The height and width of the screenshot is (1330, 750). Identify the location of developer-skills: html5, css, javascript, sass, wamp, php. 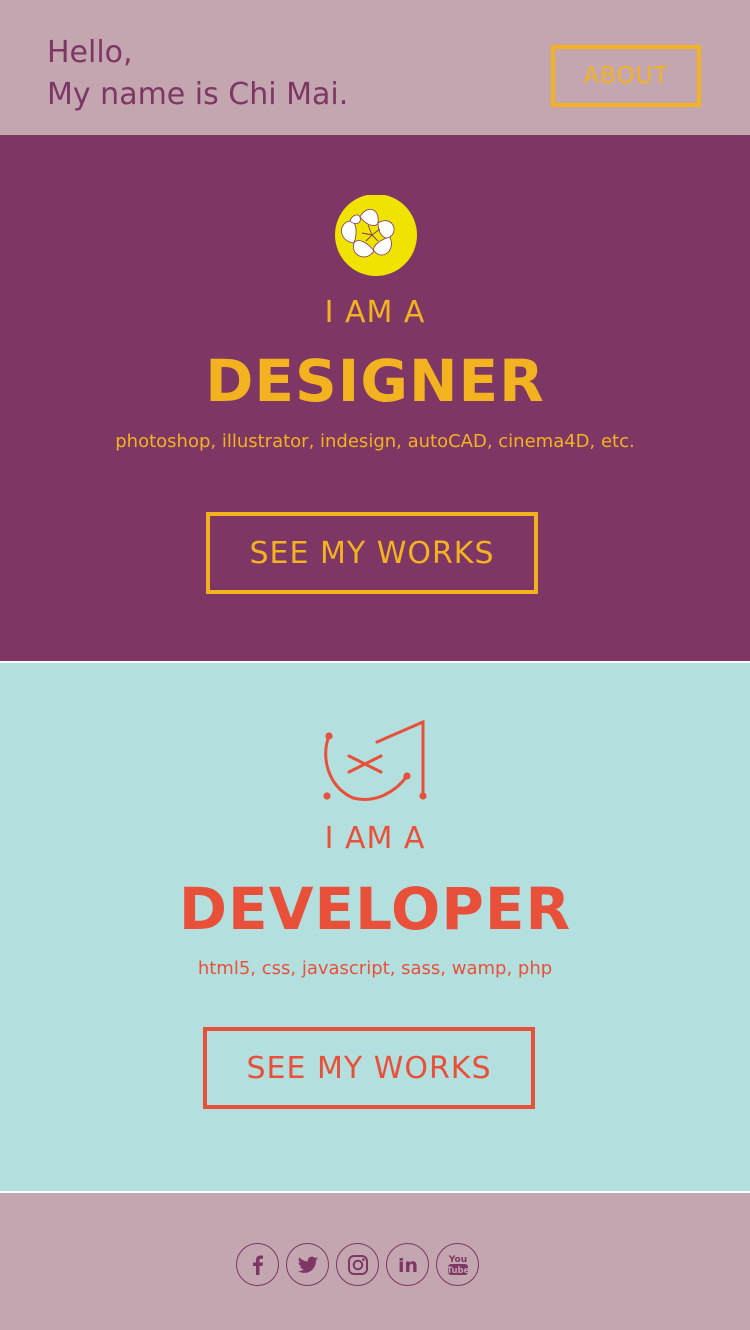
(375, 968).